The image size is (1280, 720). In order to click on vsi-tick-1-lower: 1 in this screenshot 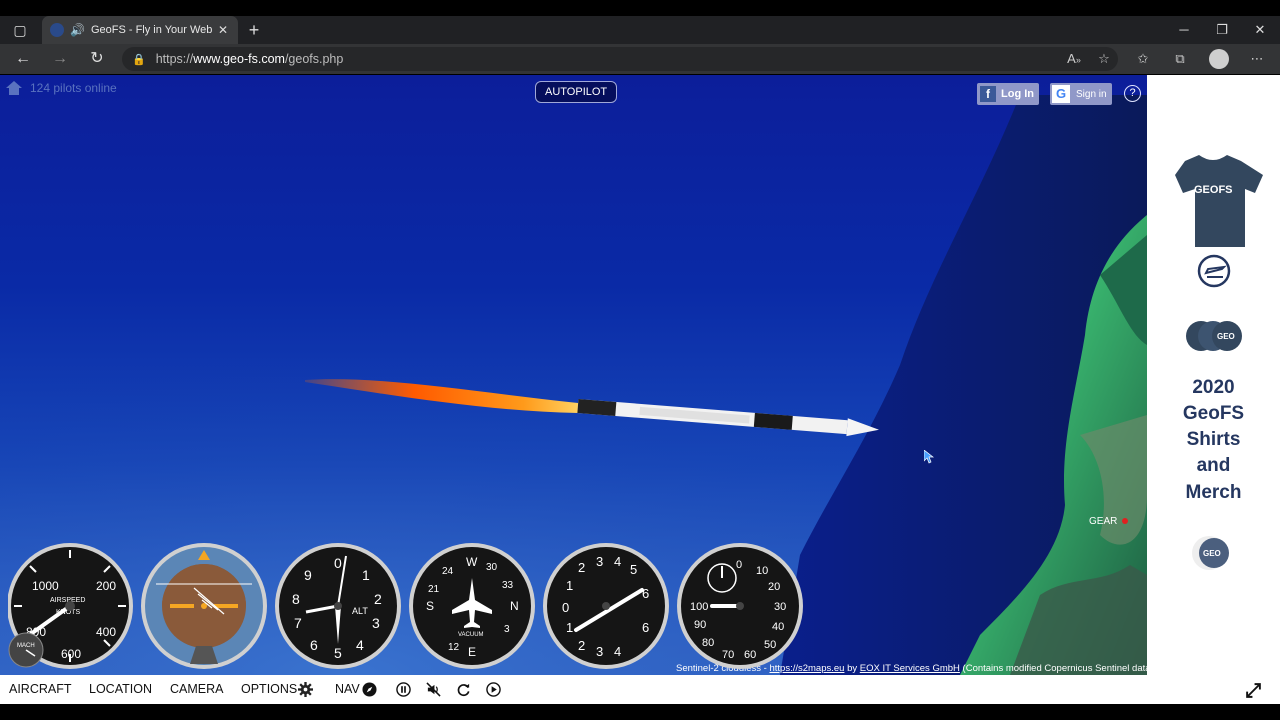, I will do `click(569, 627)`.